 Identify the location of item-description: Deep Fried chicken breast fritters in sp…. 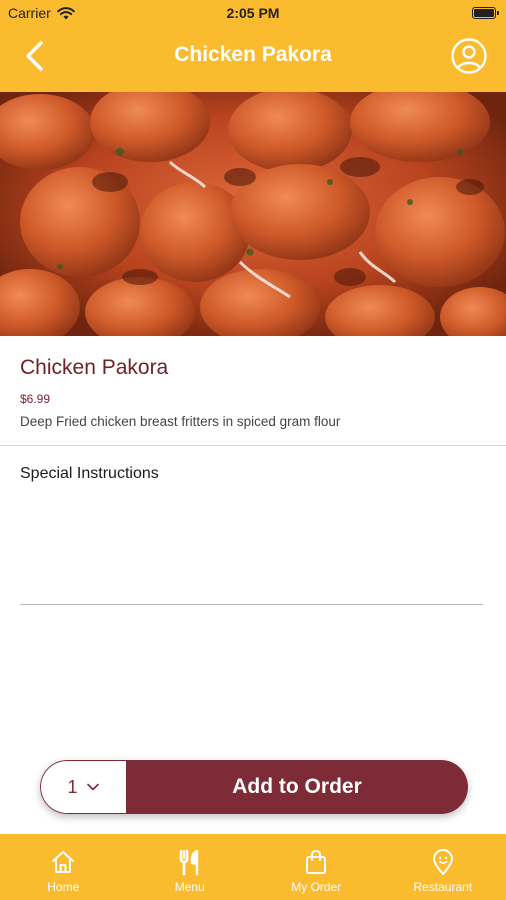
(180, 421).